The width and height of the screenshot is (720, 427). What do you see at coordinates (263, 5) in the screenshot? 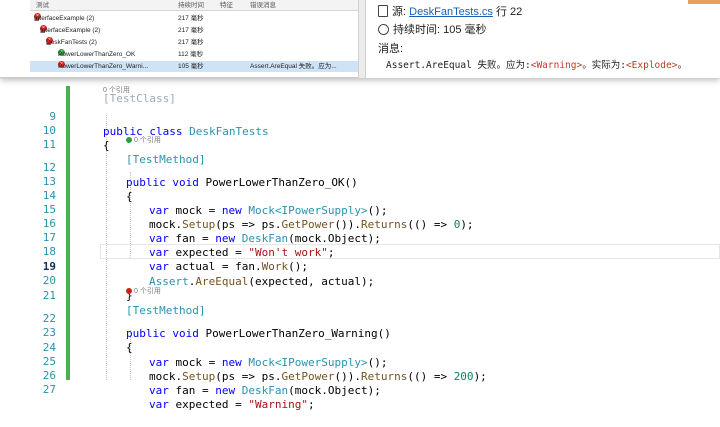
I see `column-header-error: 错误消息` at bounding box center [263, 5].